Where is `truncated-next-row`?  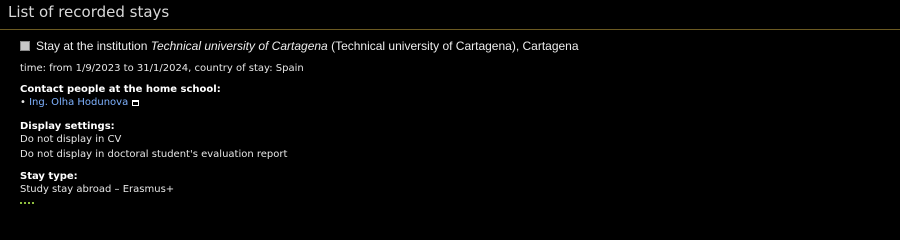
truncated-next-row is located at coordinates (27, 204).